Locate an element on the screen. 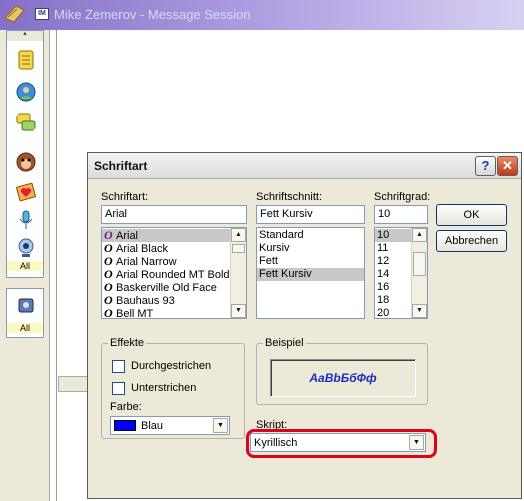 Image resolution: width=524 pixels, height=501 pixels. sidebar-panel-top: ▲ All is located at coordinates (25, 154).